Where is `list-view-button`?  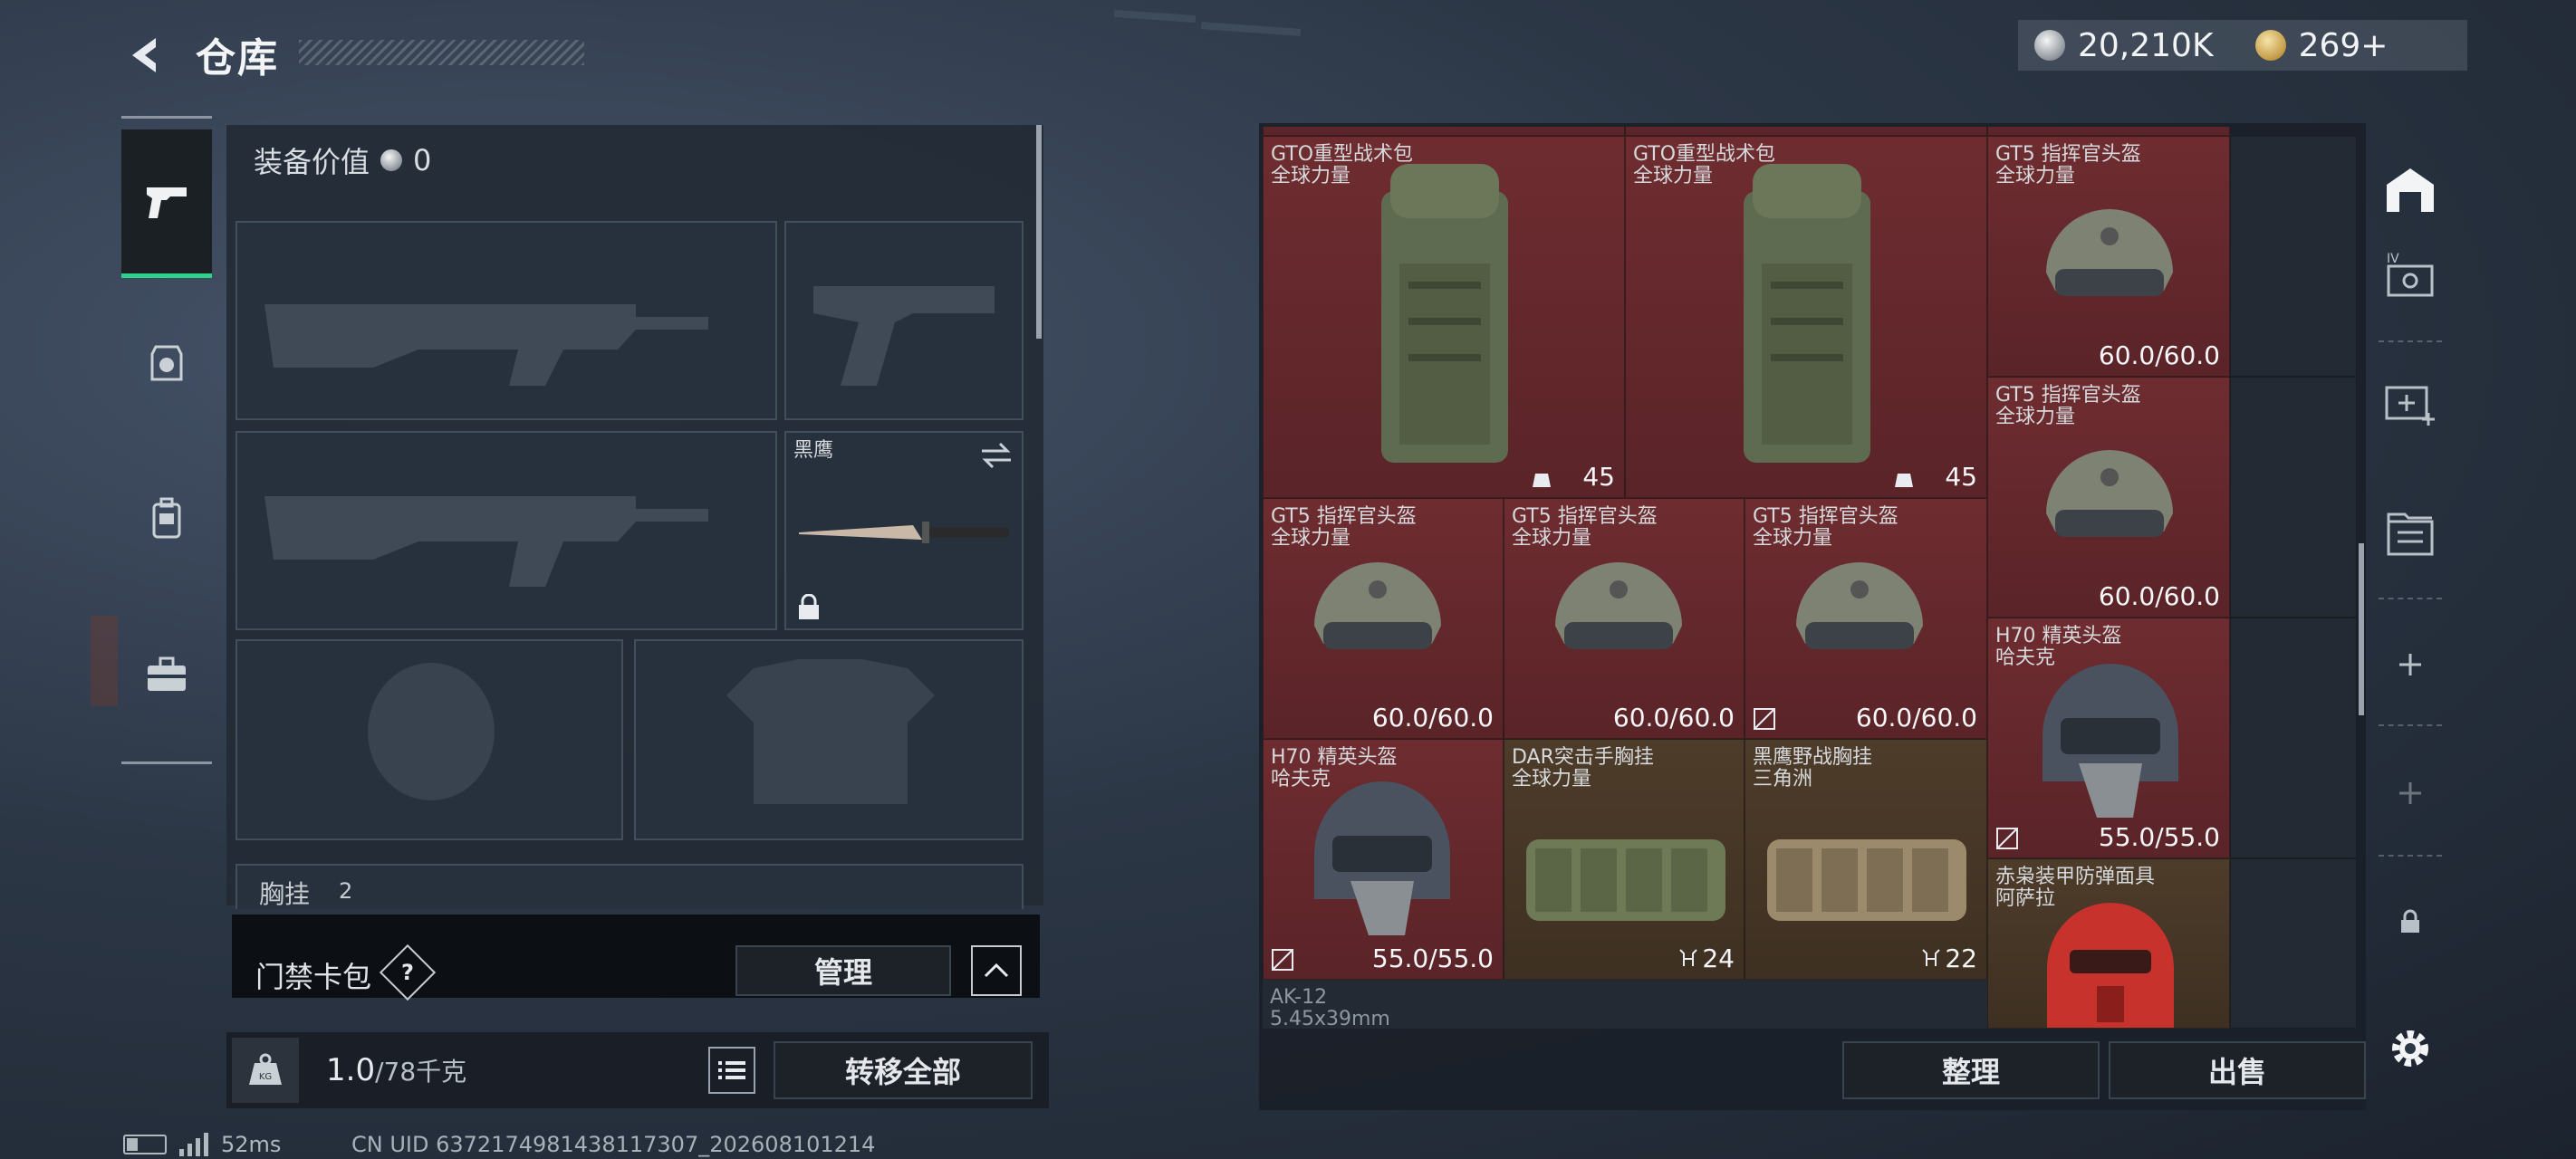 list-view-button is located at coordinates (731, 1070).